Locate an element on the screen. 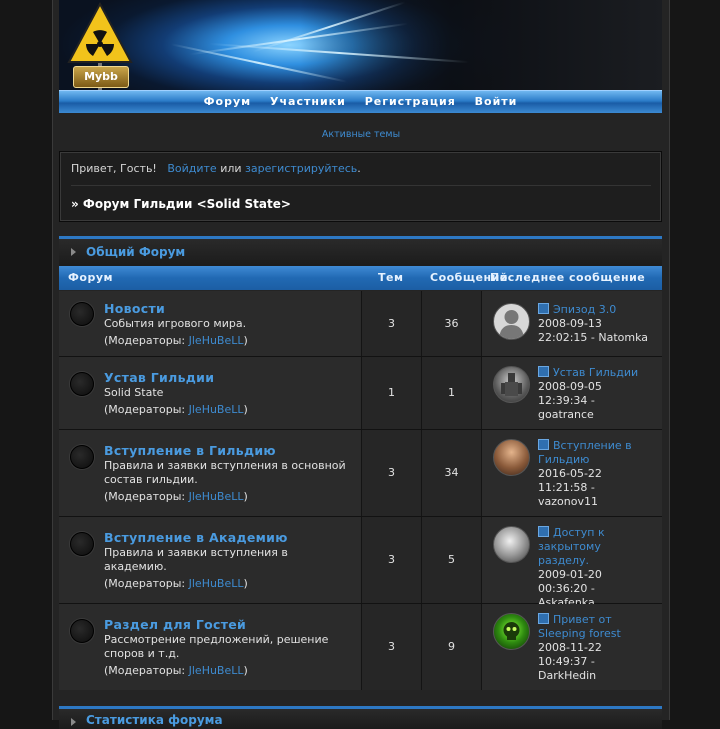  last-post-title-link: Вступление в Гильдию is located at coordinates (585, 452).